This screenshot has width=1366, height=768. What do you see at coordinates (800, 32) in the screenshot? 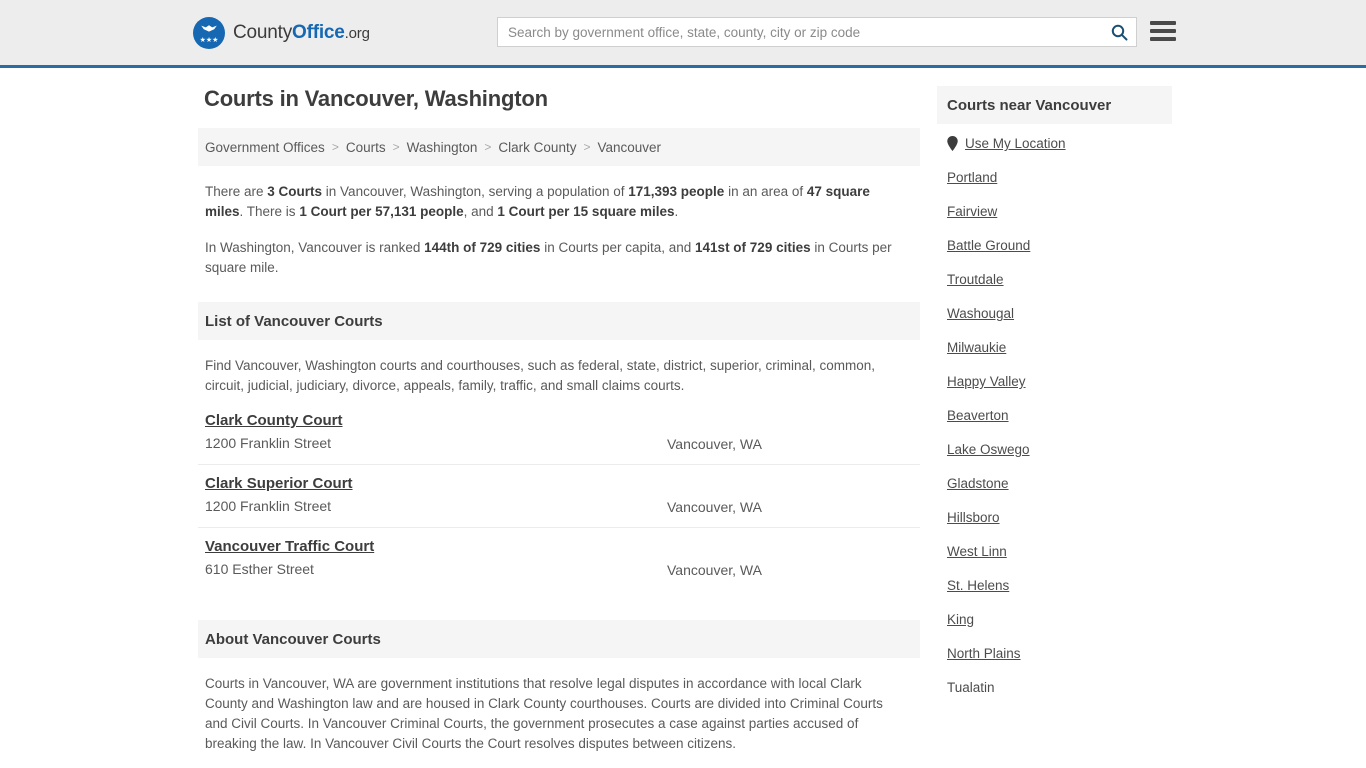
I see `search-input` at bounding box center [800, 32].